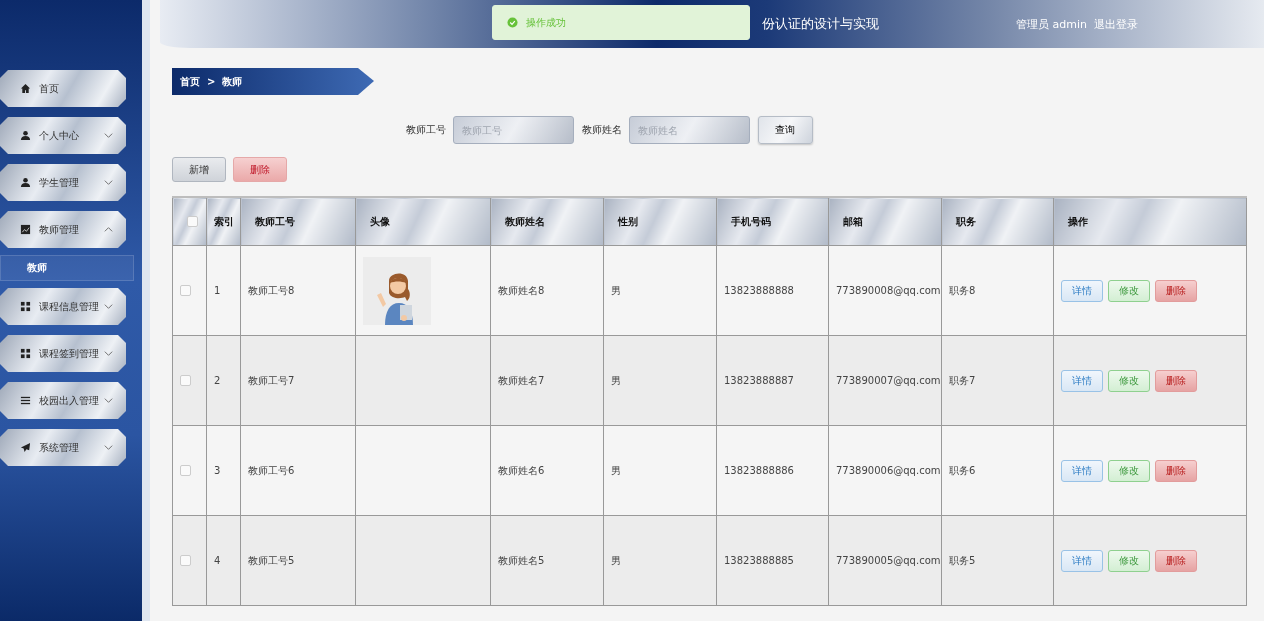 The image size is (1264, 621). What do you see at coordinates (217, 470) in the screenshot?
I see `table-cell: 3` at bounding box center [217, 470].